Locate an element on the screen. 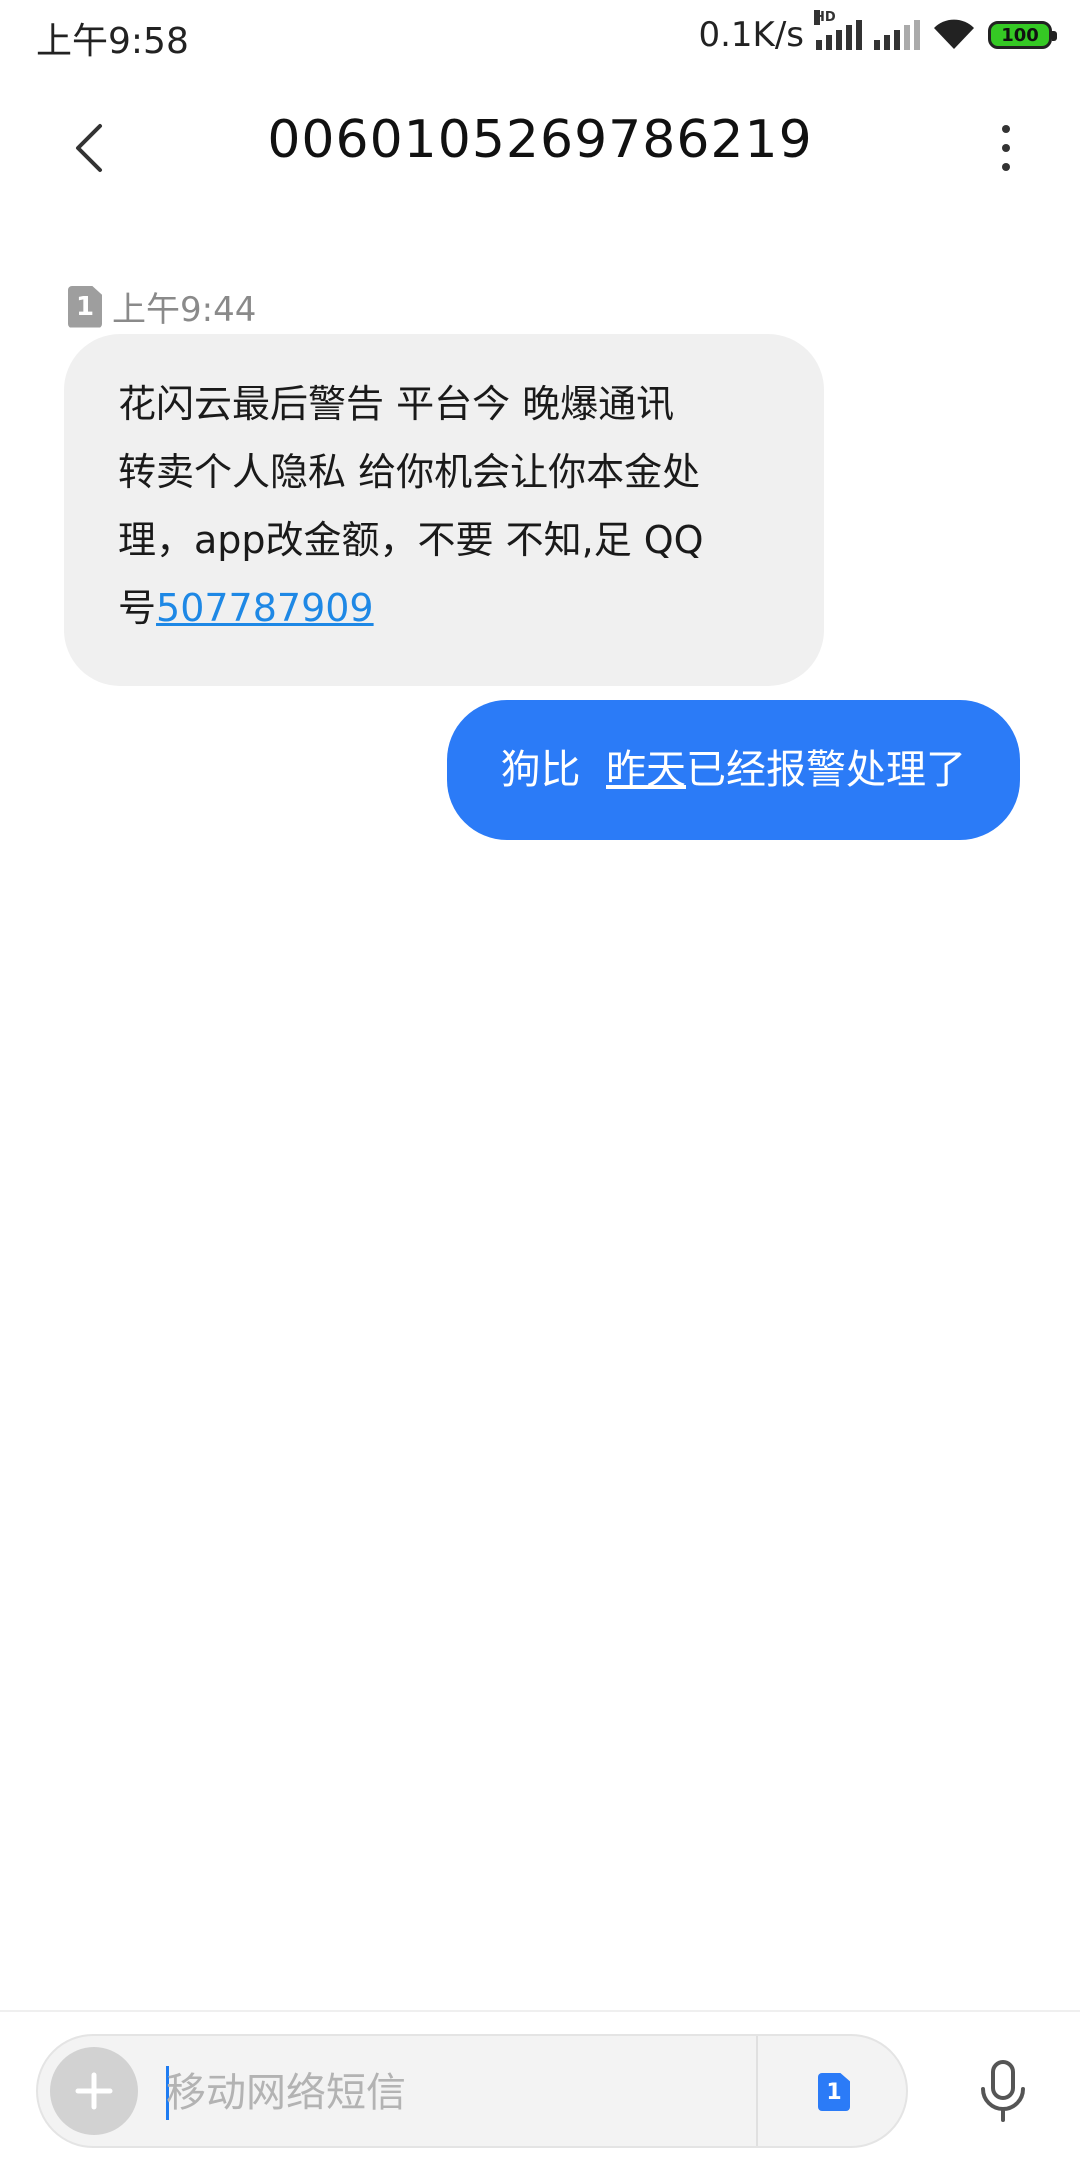 The width and height of the screenshot is (1080, 2160). message-text: 已经报警处理了 is located at coordinates (826, 770).